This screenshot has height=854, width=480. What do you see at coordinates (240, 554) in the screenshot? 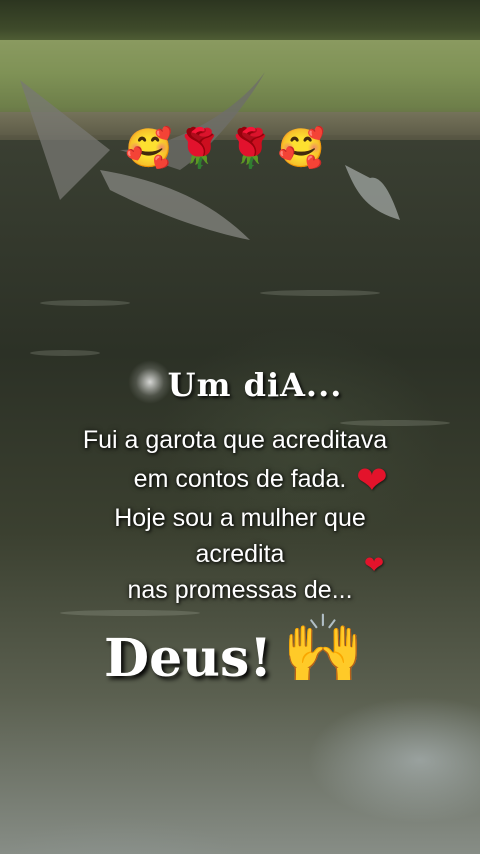
I see `message-line: acredita` at bounding box center [240, 554].